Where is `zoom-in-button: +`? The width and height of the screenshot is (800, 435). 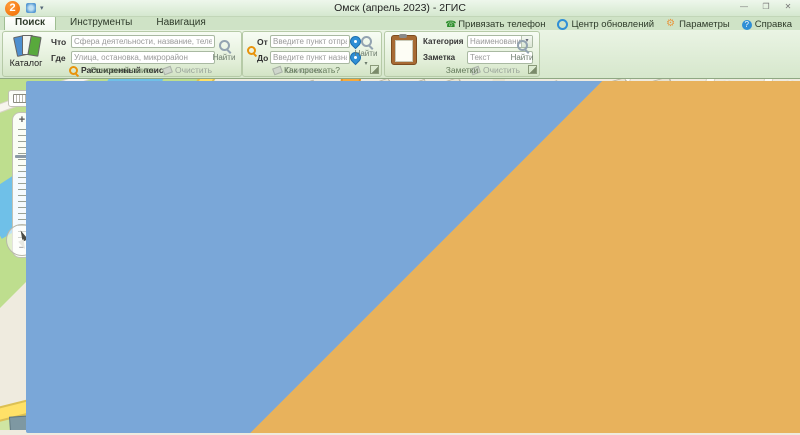
zoom-in-button: + is located at coordinates (22, 121).